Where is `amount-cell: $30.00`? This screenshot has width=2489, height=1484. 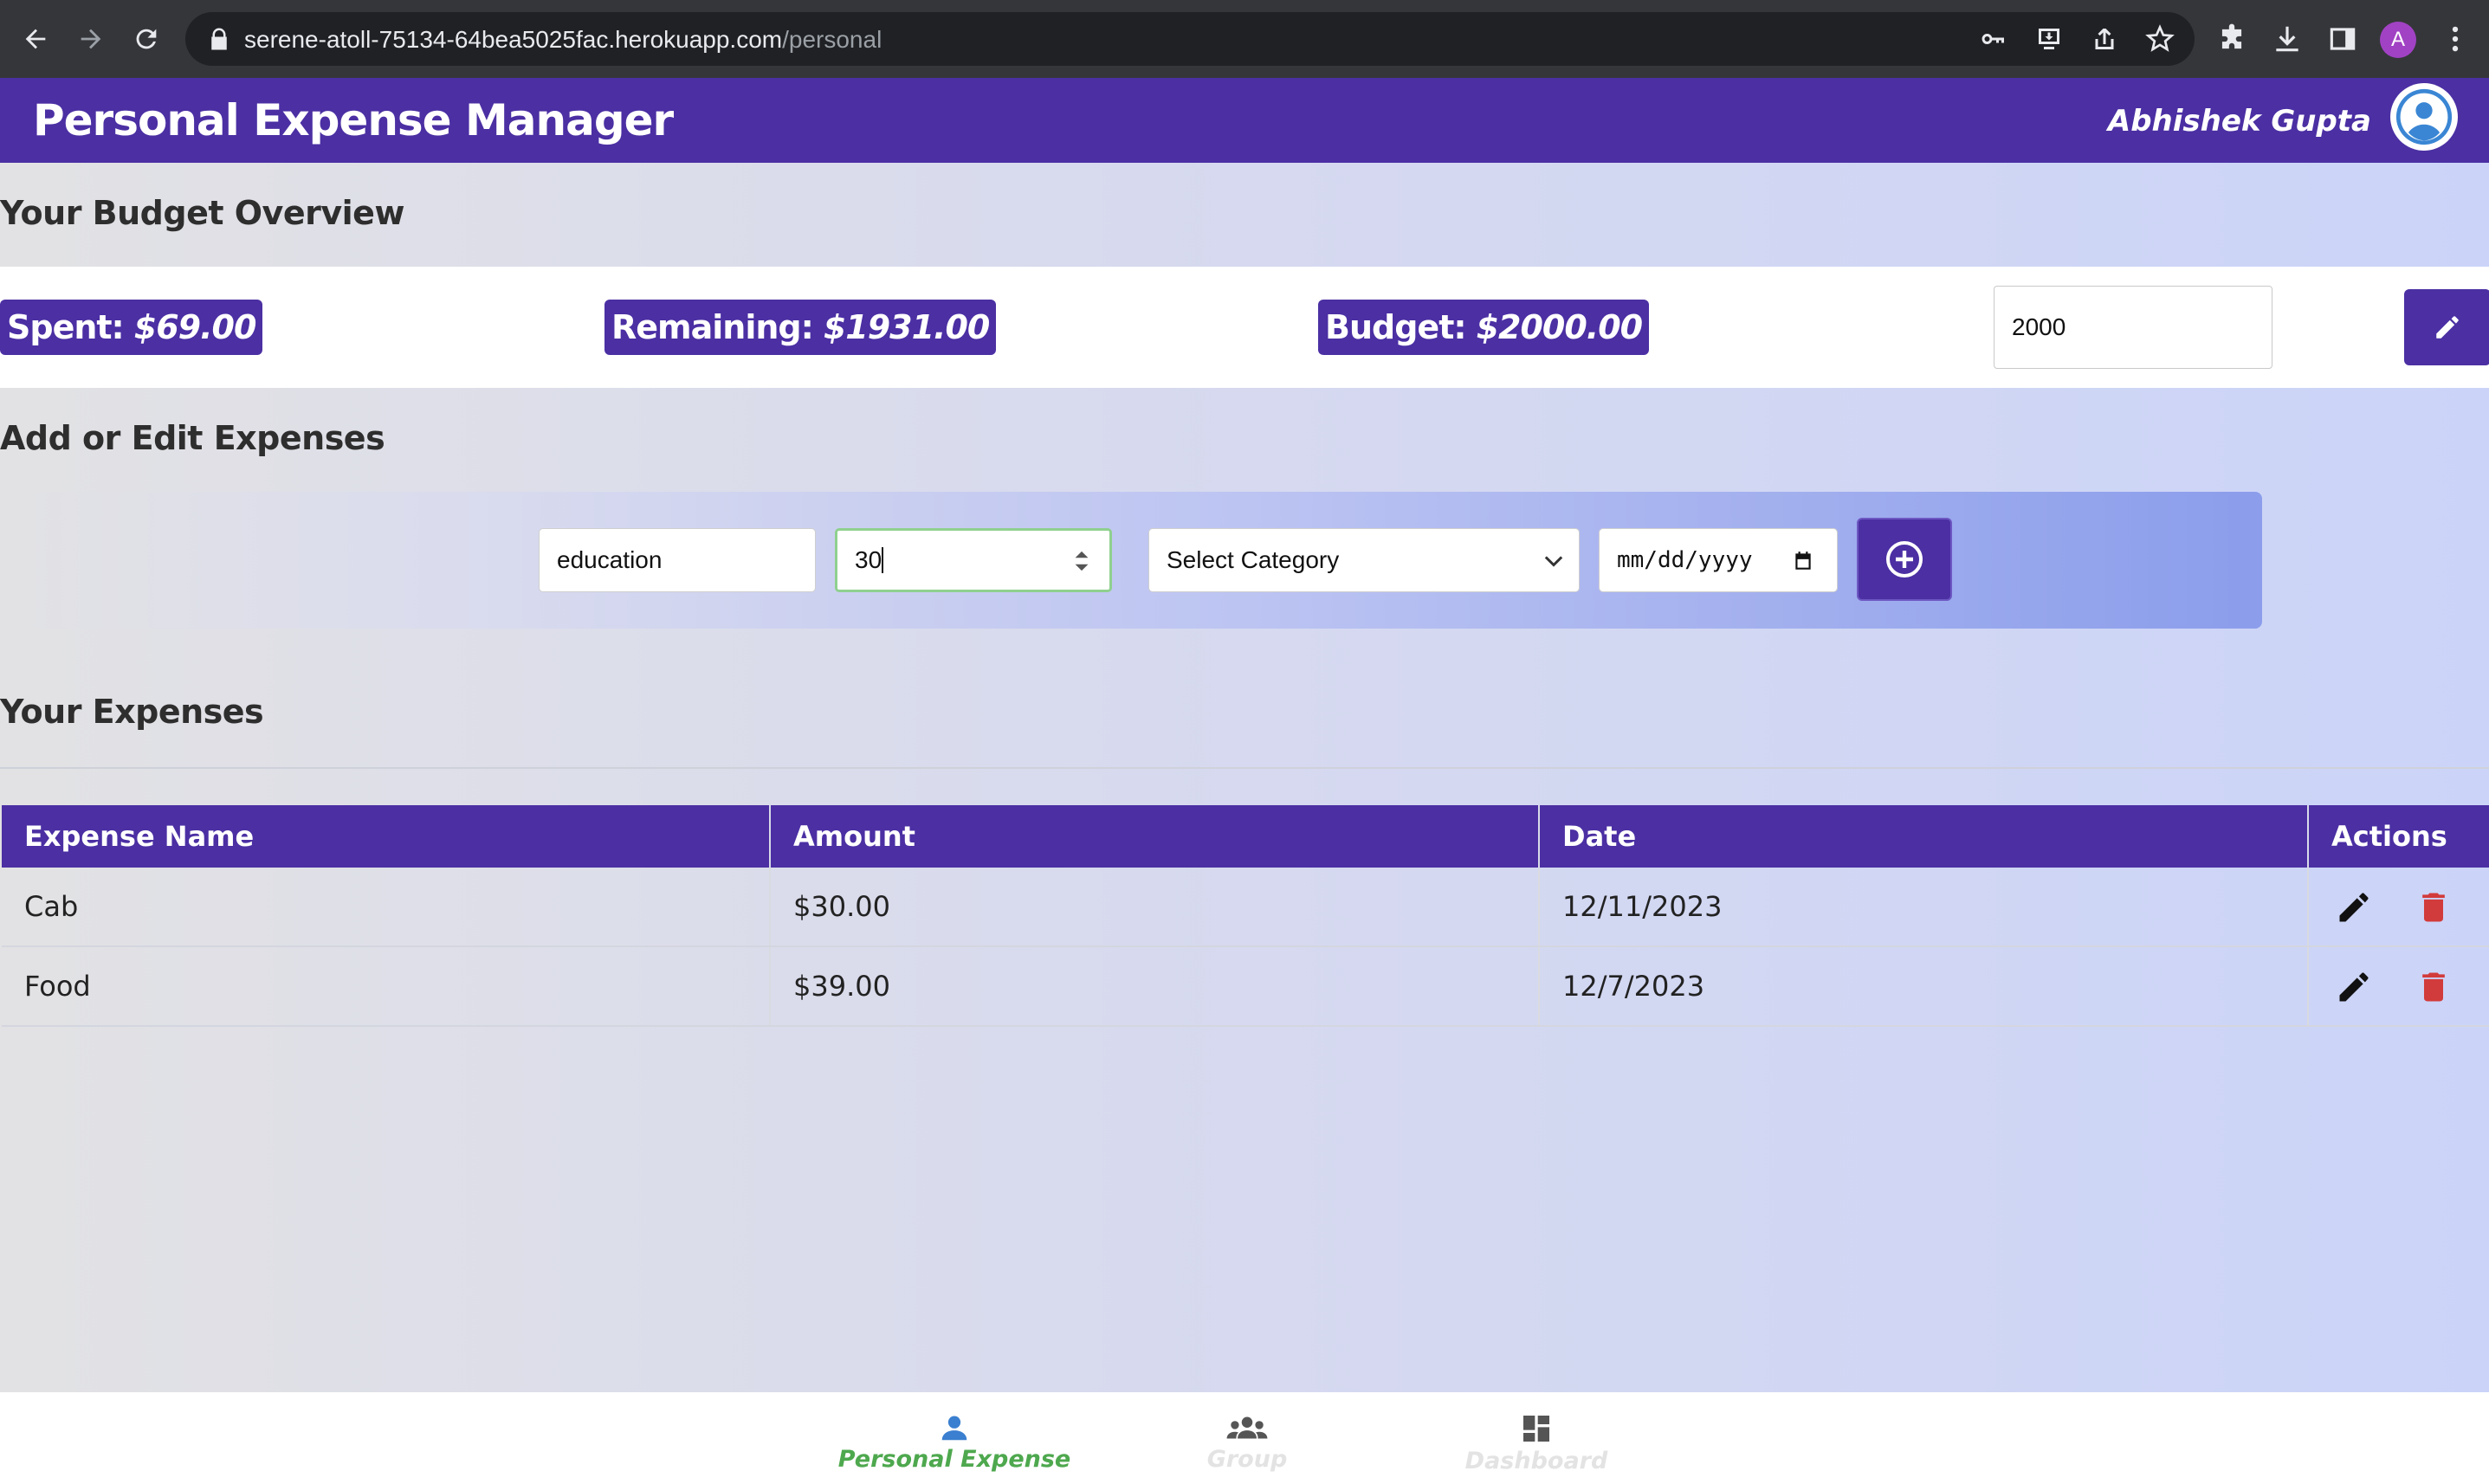
amount-cell: $30.00 is located at coordinates (1155, 906).